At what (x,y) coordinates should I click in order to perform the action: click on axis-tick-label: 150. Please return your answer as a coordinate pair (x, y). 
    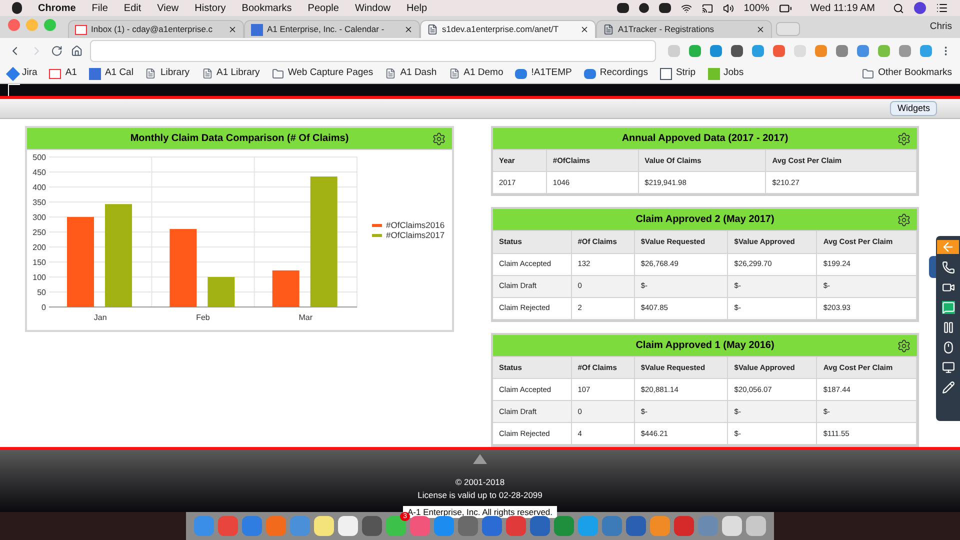
    Looking at the image, I should click on (39, 262).